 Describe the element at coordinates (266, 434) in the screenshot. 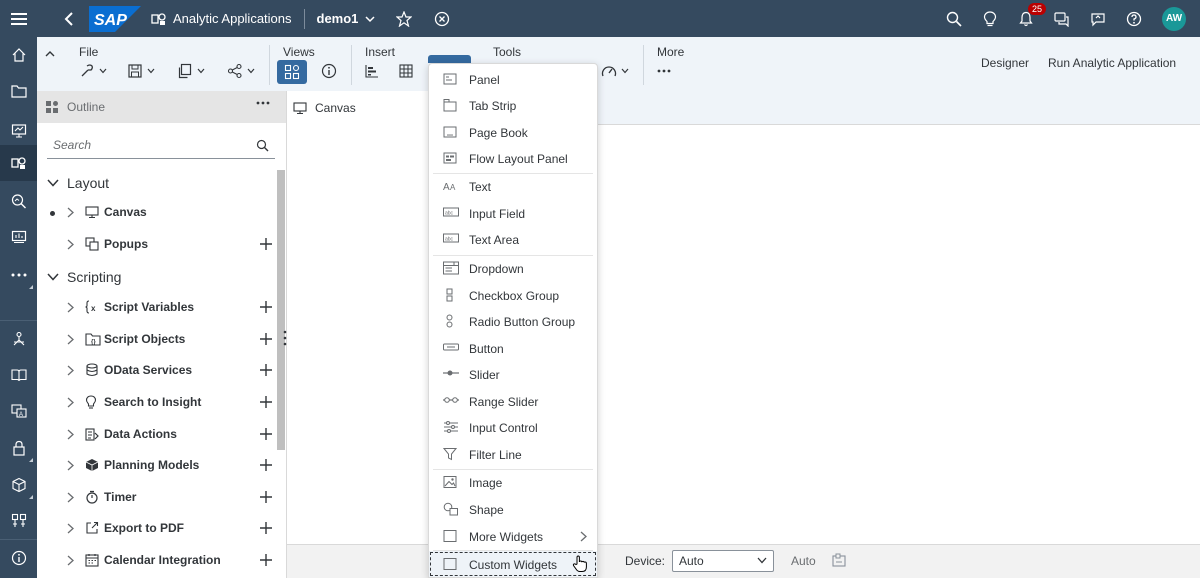

I see `add-data-action-icon` at that location.